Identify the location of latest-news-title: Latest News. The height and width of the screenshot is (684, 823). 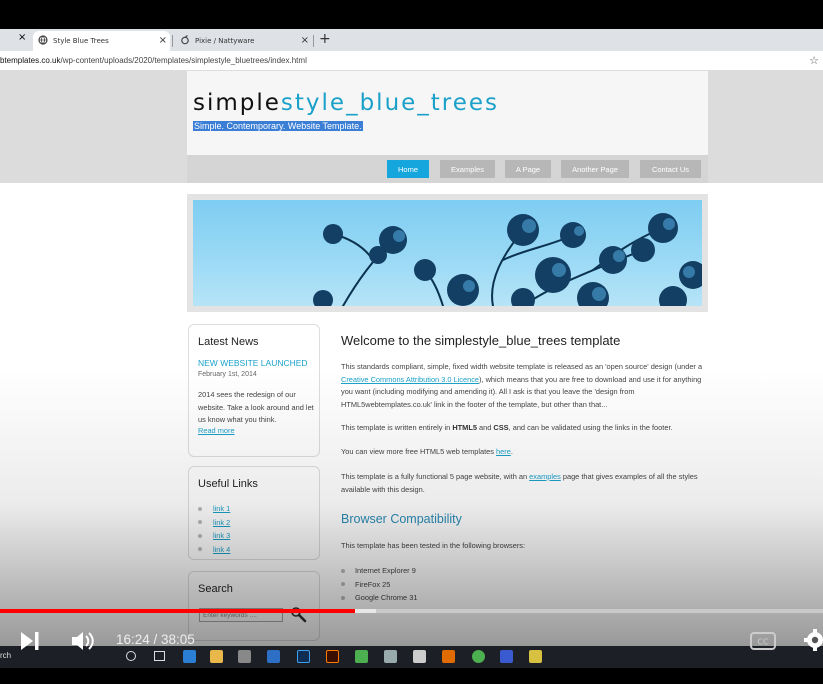
(228, 342).